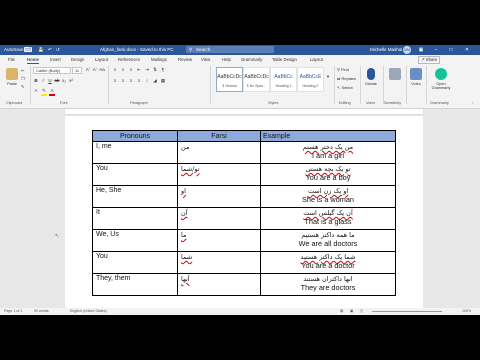 Image resolution: width=480 pixels, height=360 pixels. What do you see at coordinates (316, 59) in the screenshot?
I see `tab-table-layout: Layout` at bounding box center [316, 59].